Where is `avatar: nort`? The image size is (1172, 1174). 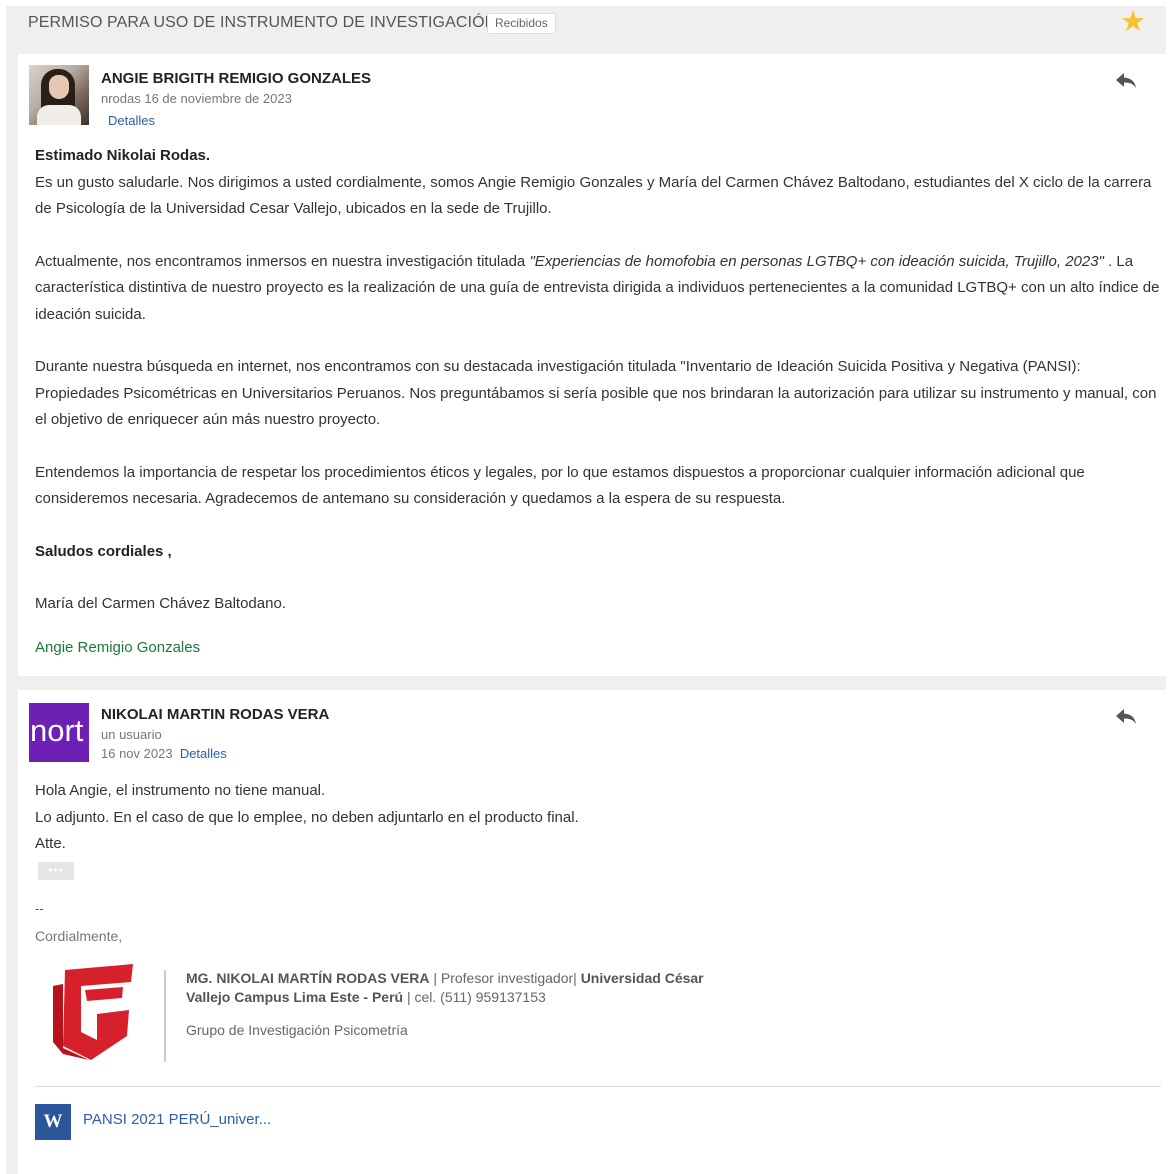 avatar: nort is located at coordinates (59, 732).